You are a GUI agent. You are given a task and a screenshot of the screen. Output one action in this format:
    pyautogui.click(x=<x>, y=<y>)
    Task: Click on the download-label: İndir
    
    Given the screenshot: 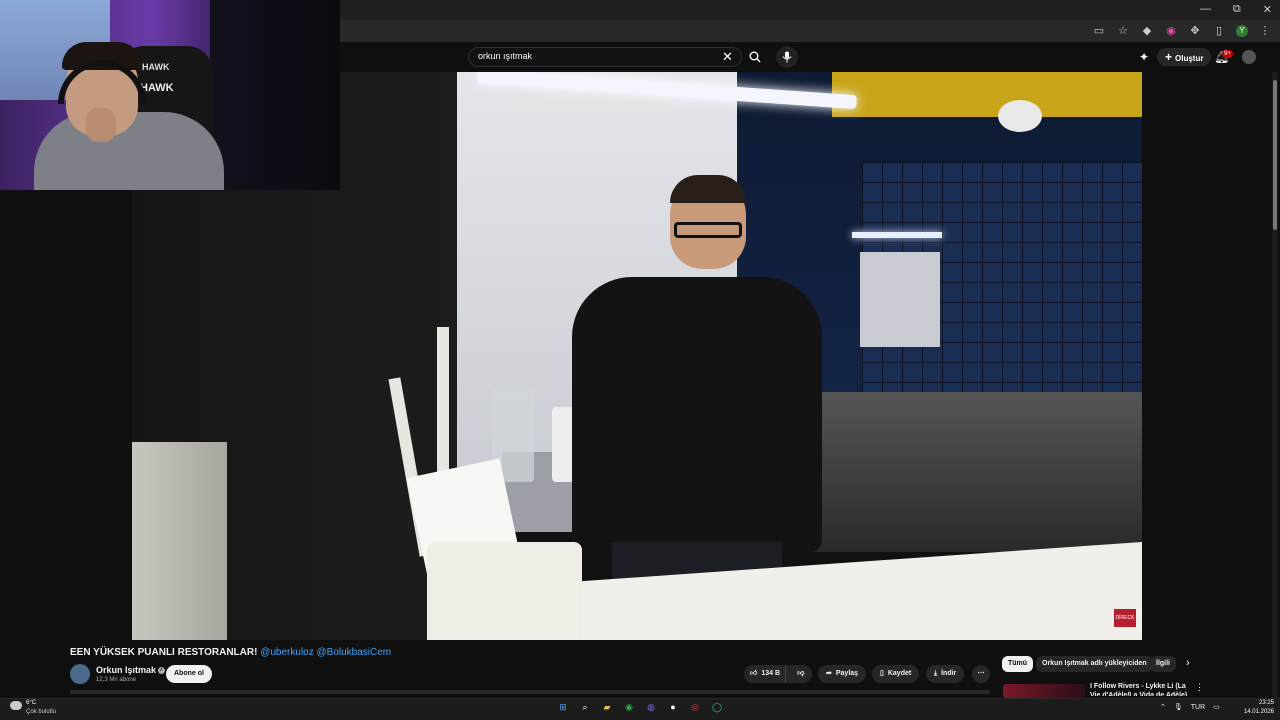 What is the action you would take?
    pyautogui.click(x=949, y=673)
    